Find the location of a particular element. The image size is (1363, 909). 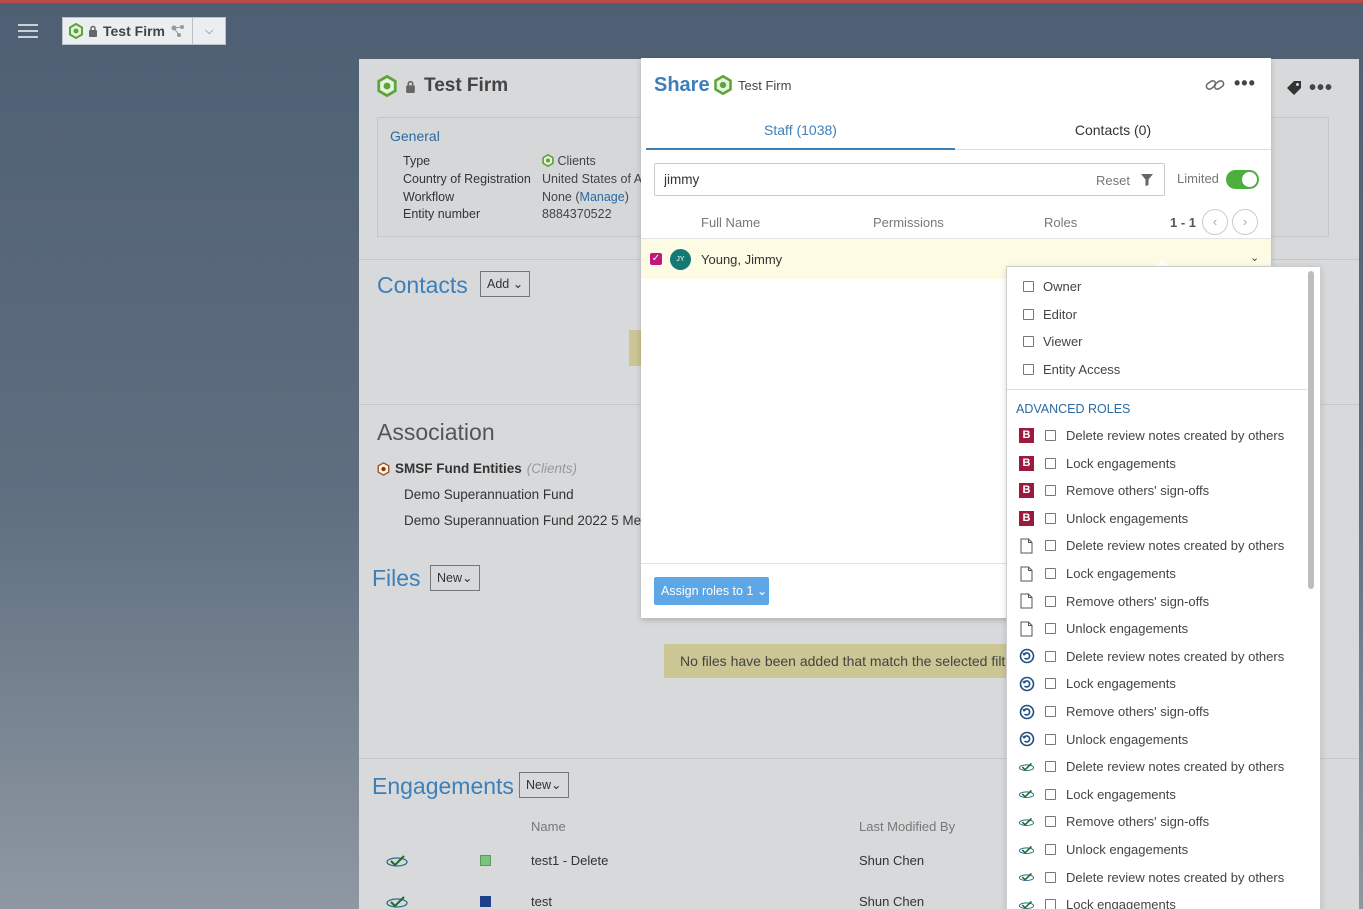

assign-roles-button: Assign roles to 1 ⌄ is located at coordinates (711, 591).